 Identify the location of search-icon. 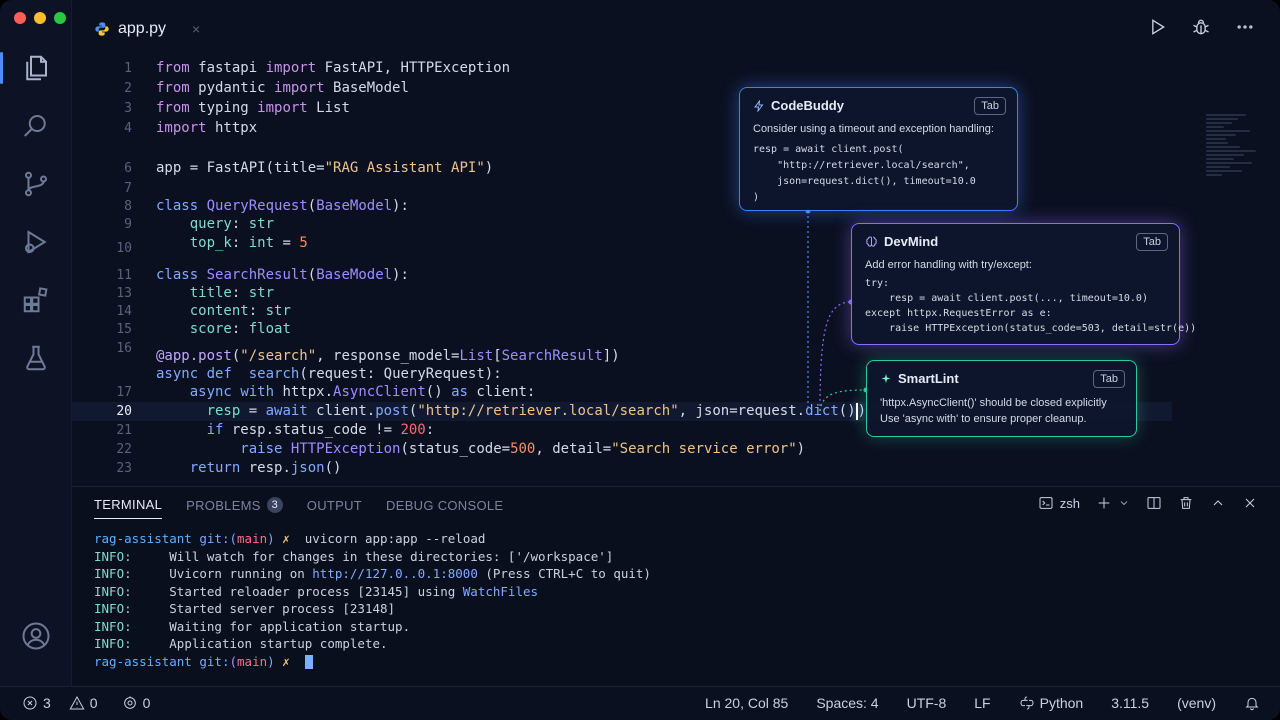
(35, 126).